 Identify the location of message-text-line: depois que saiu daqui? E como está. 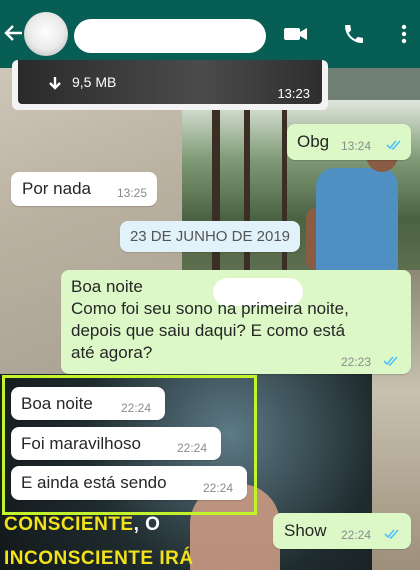
(208, 330).